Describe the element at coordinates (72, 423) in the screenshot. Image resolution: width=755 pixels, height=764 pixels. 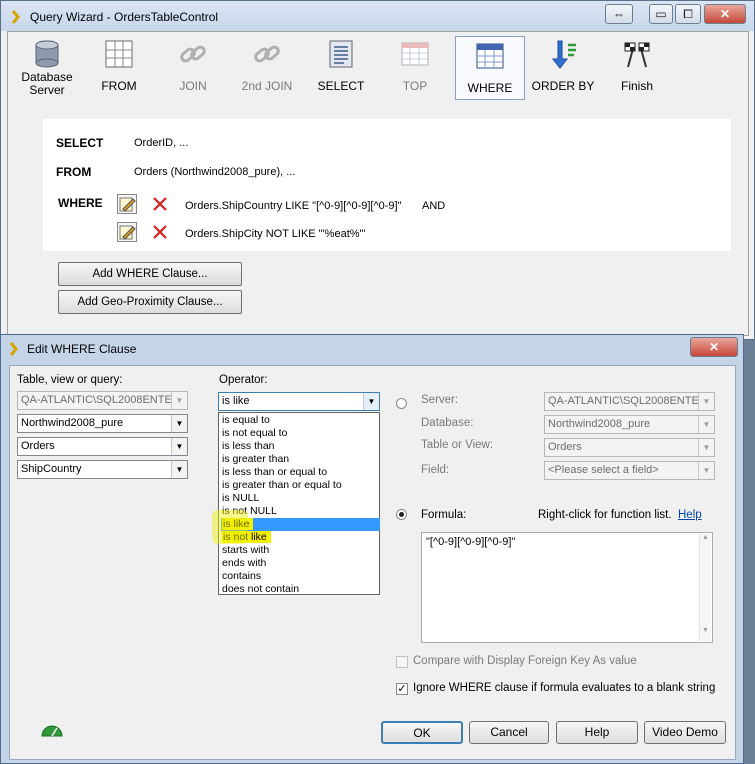
I see `left-database-value: Northwind2008_pure` at that location.